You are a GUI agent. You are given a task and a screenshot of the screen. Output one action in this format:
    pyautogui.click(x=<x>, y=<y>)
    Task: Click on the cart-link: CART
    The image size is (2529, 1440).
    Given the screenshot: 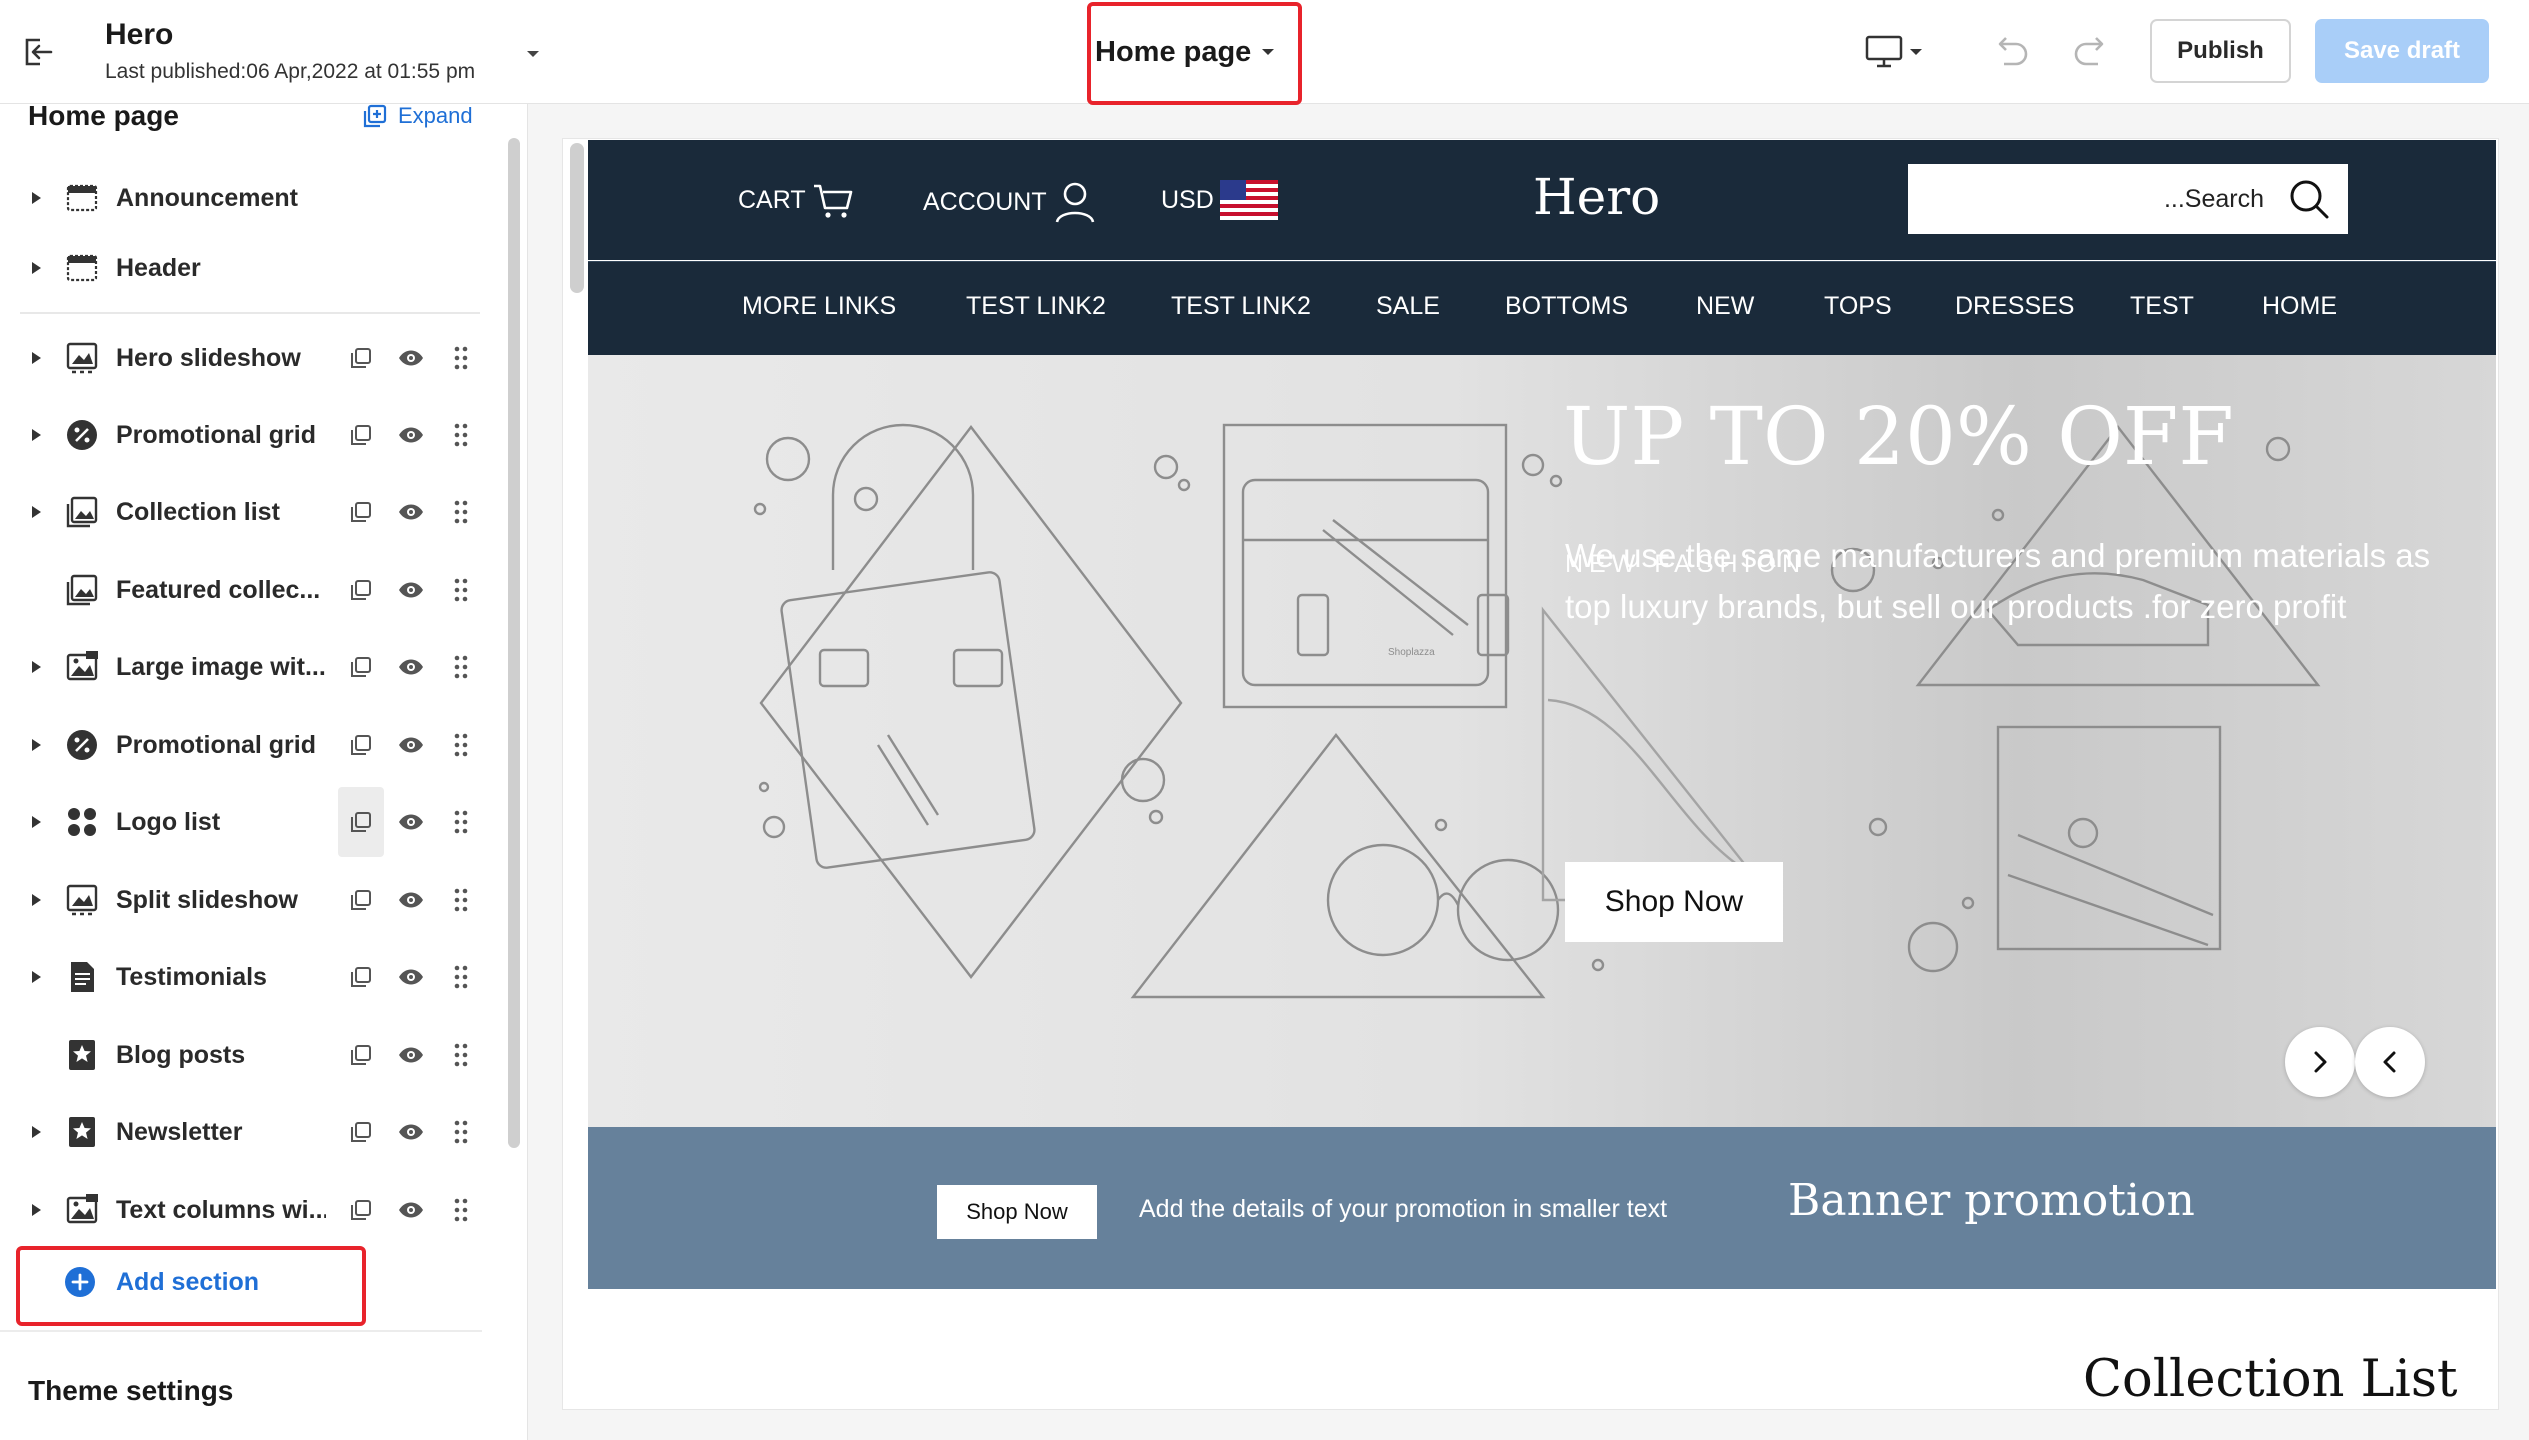 What is the action you would take?
    pyautogui.click(x=796, y=200)
    